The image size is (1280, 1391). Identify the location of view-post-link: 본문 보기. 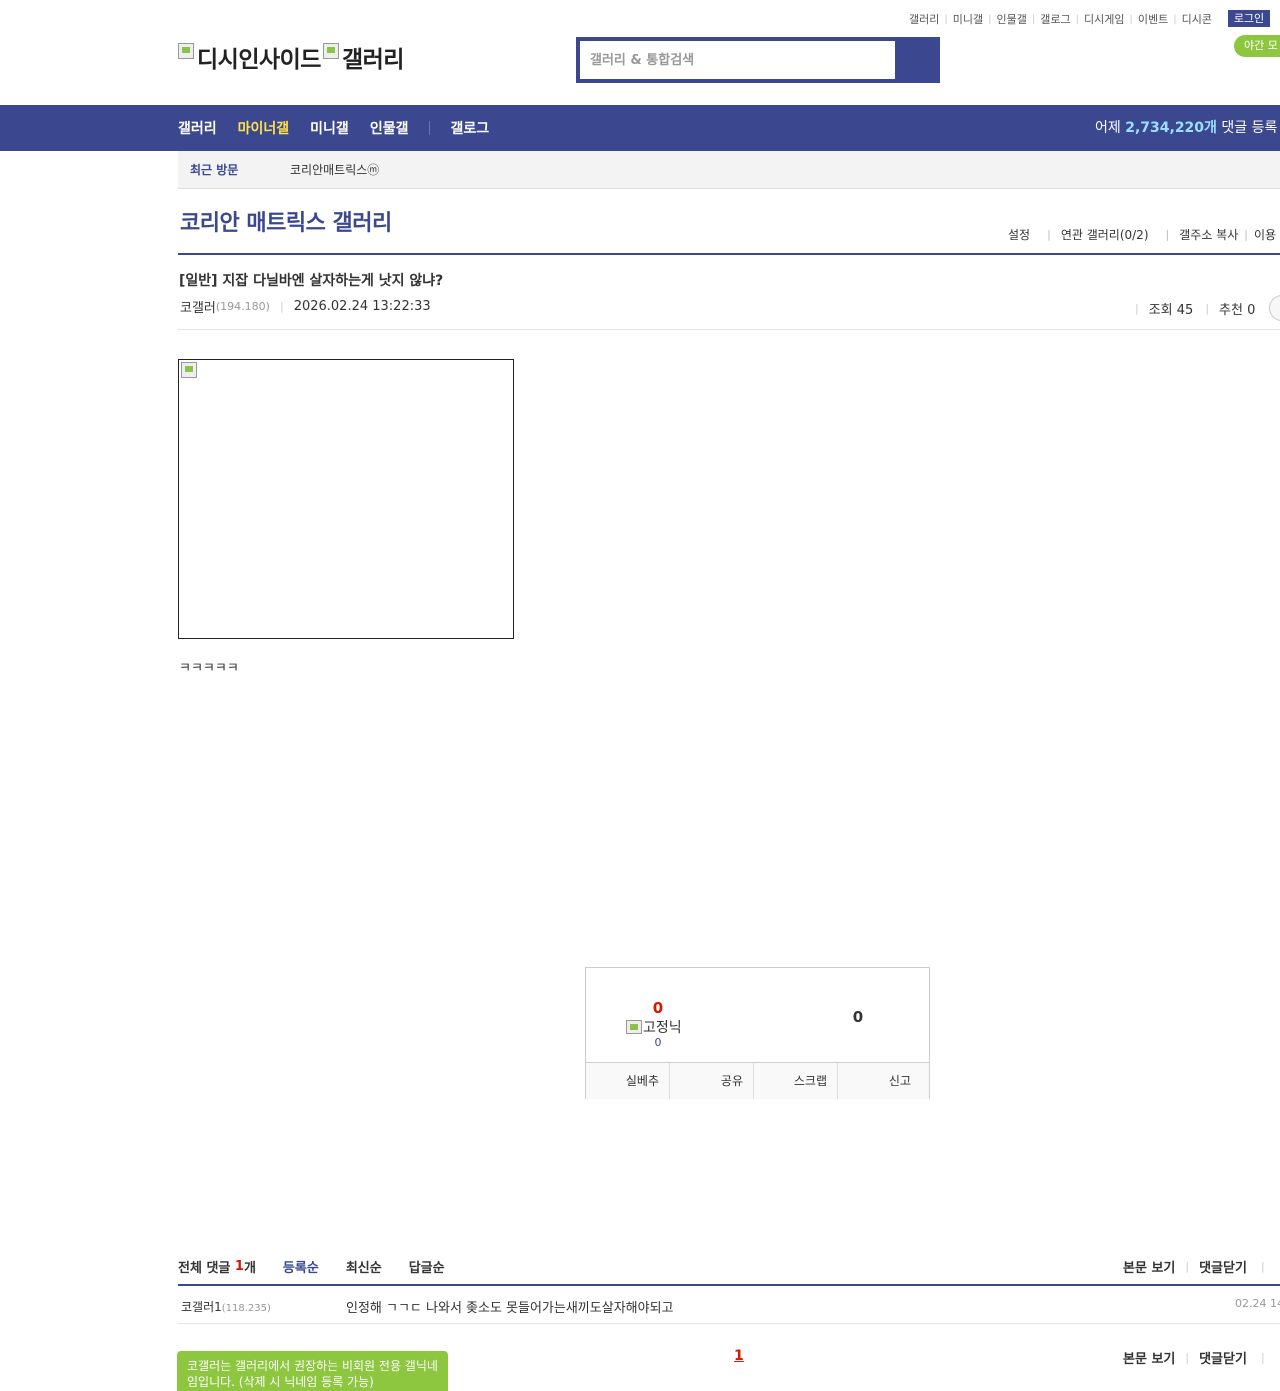
(1149, 1266).